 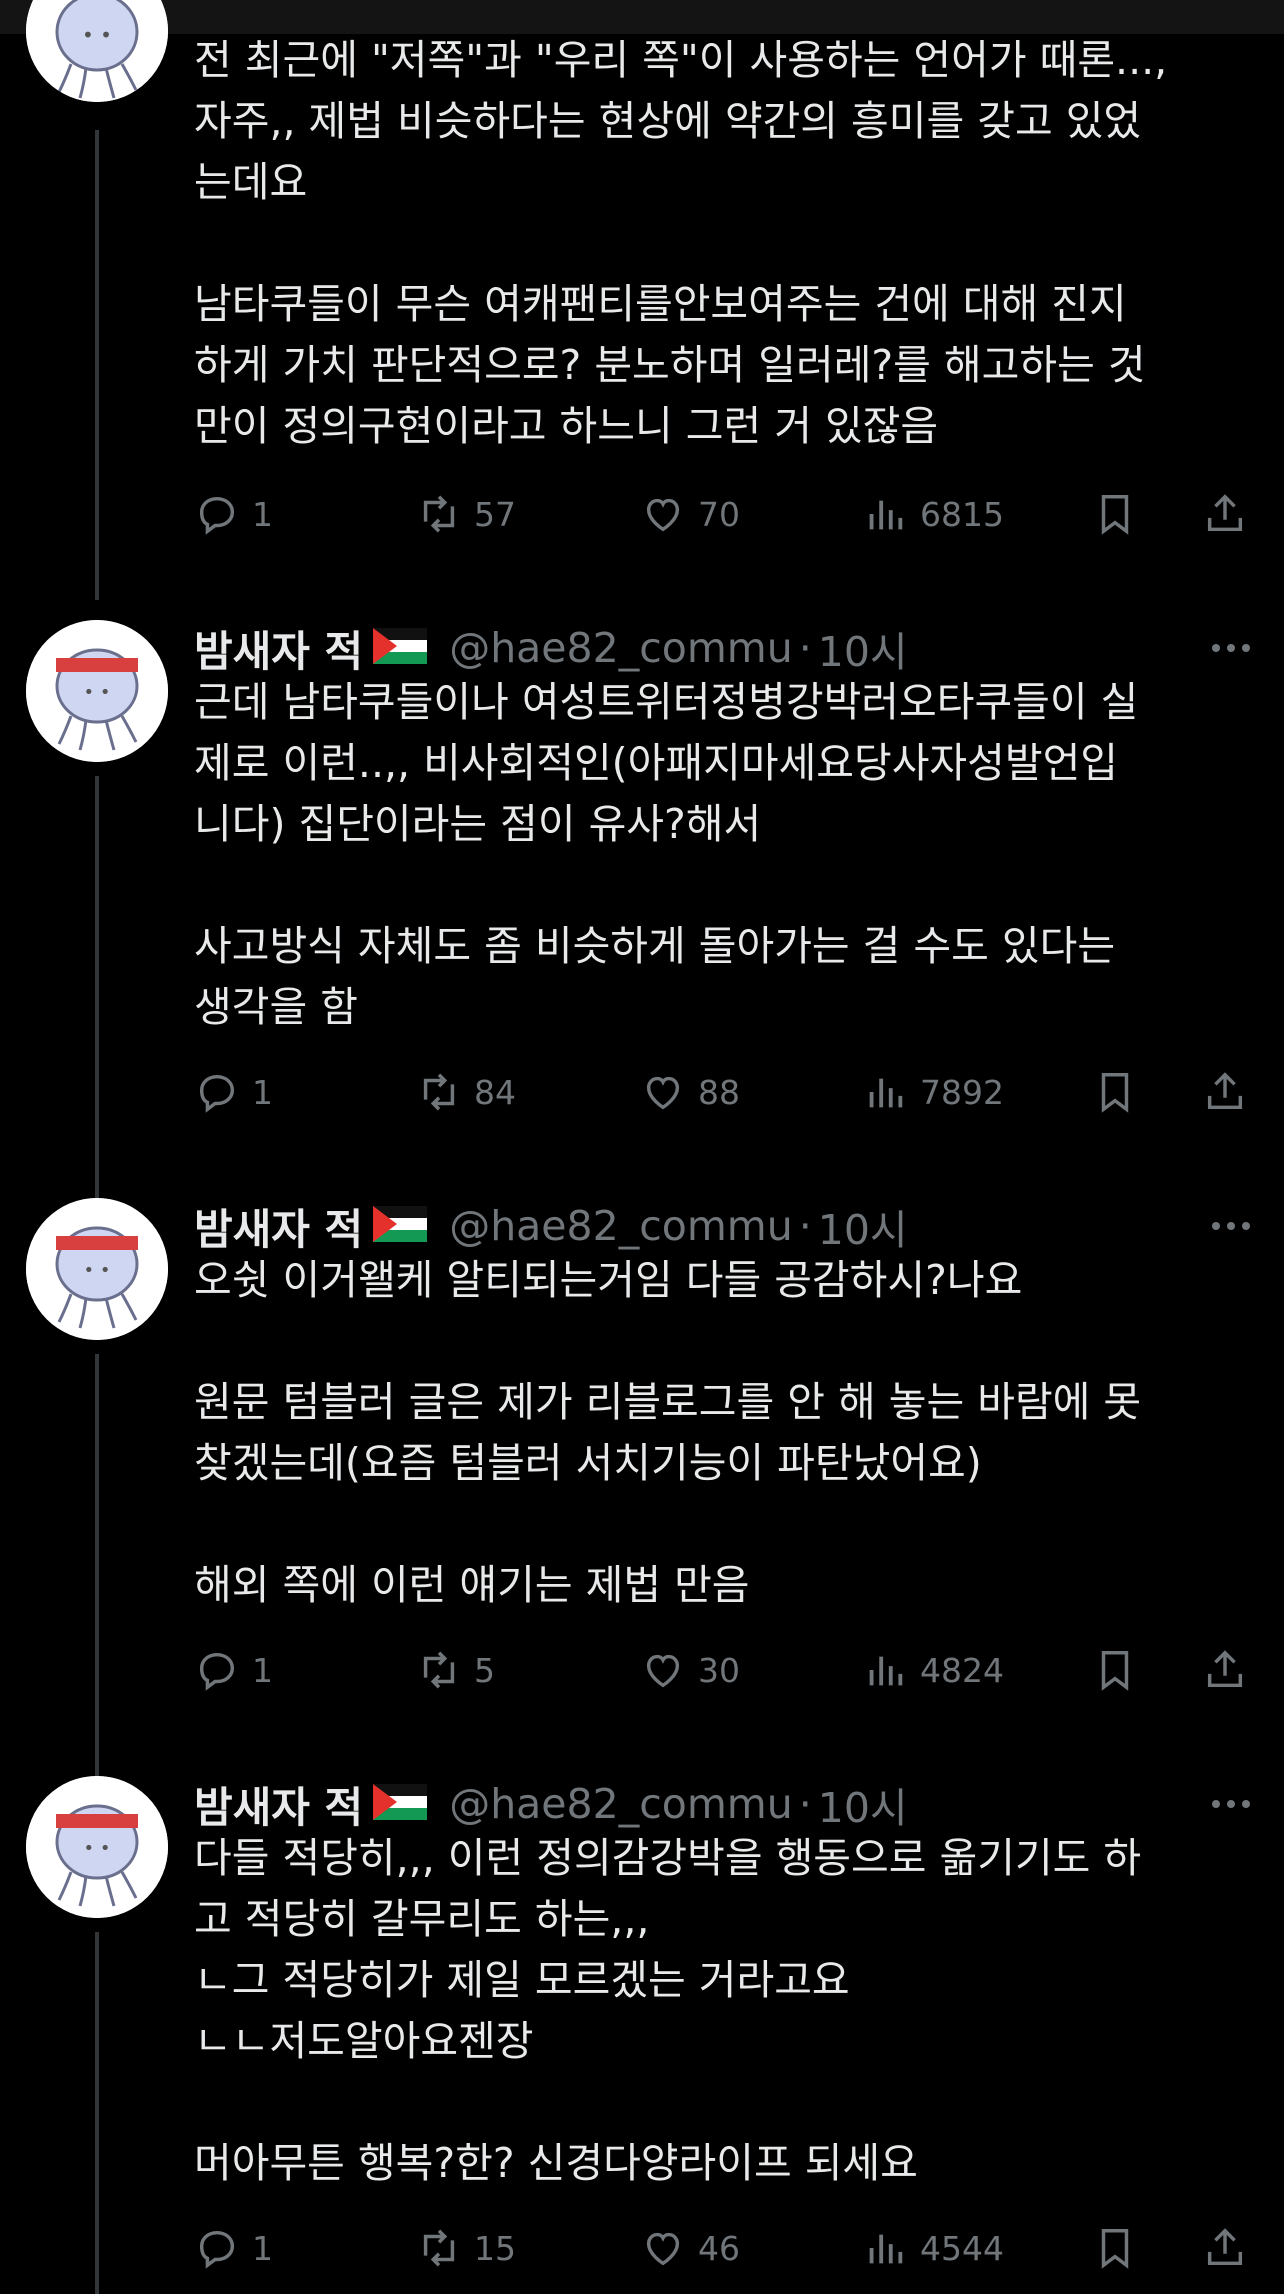 I want to click on views-button: 4824, so click(x=933, y=1670).